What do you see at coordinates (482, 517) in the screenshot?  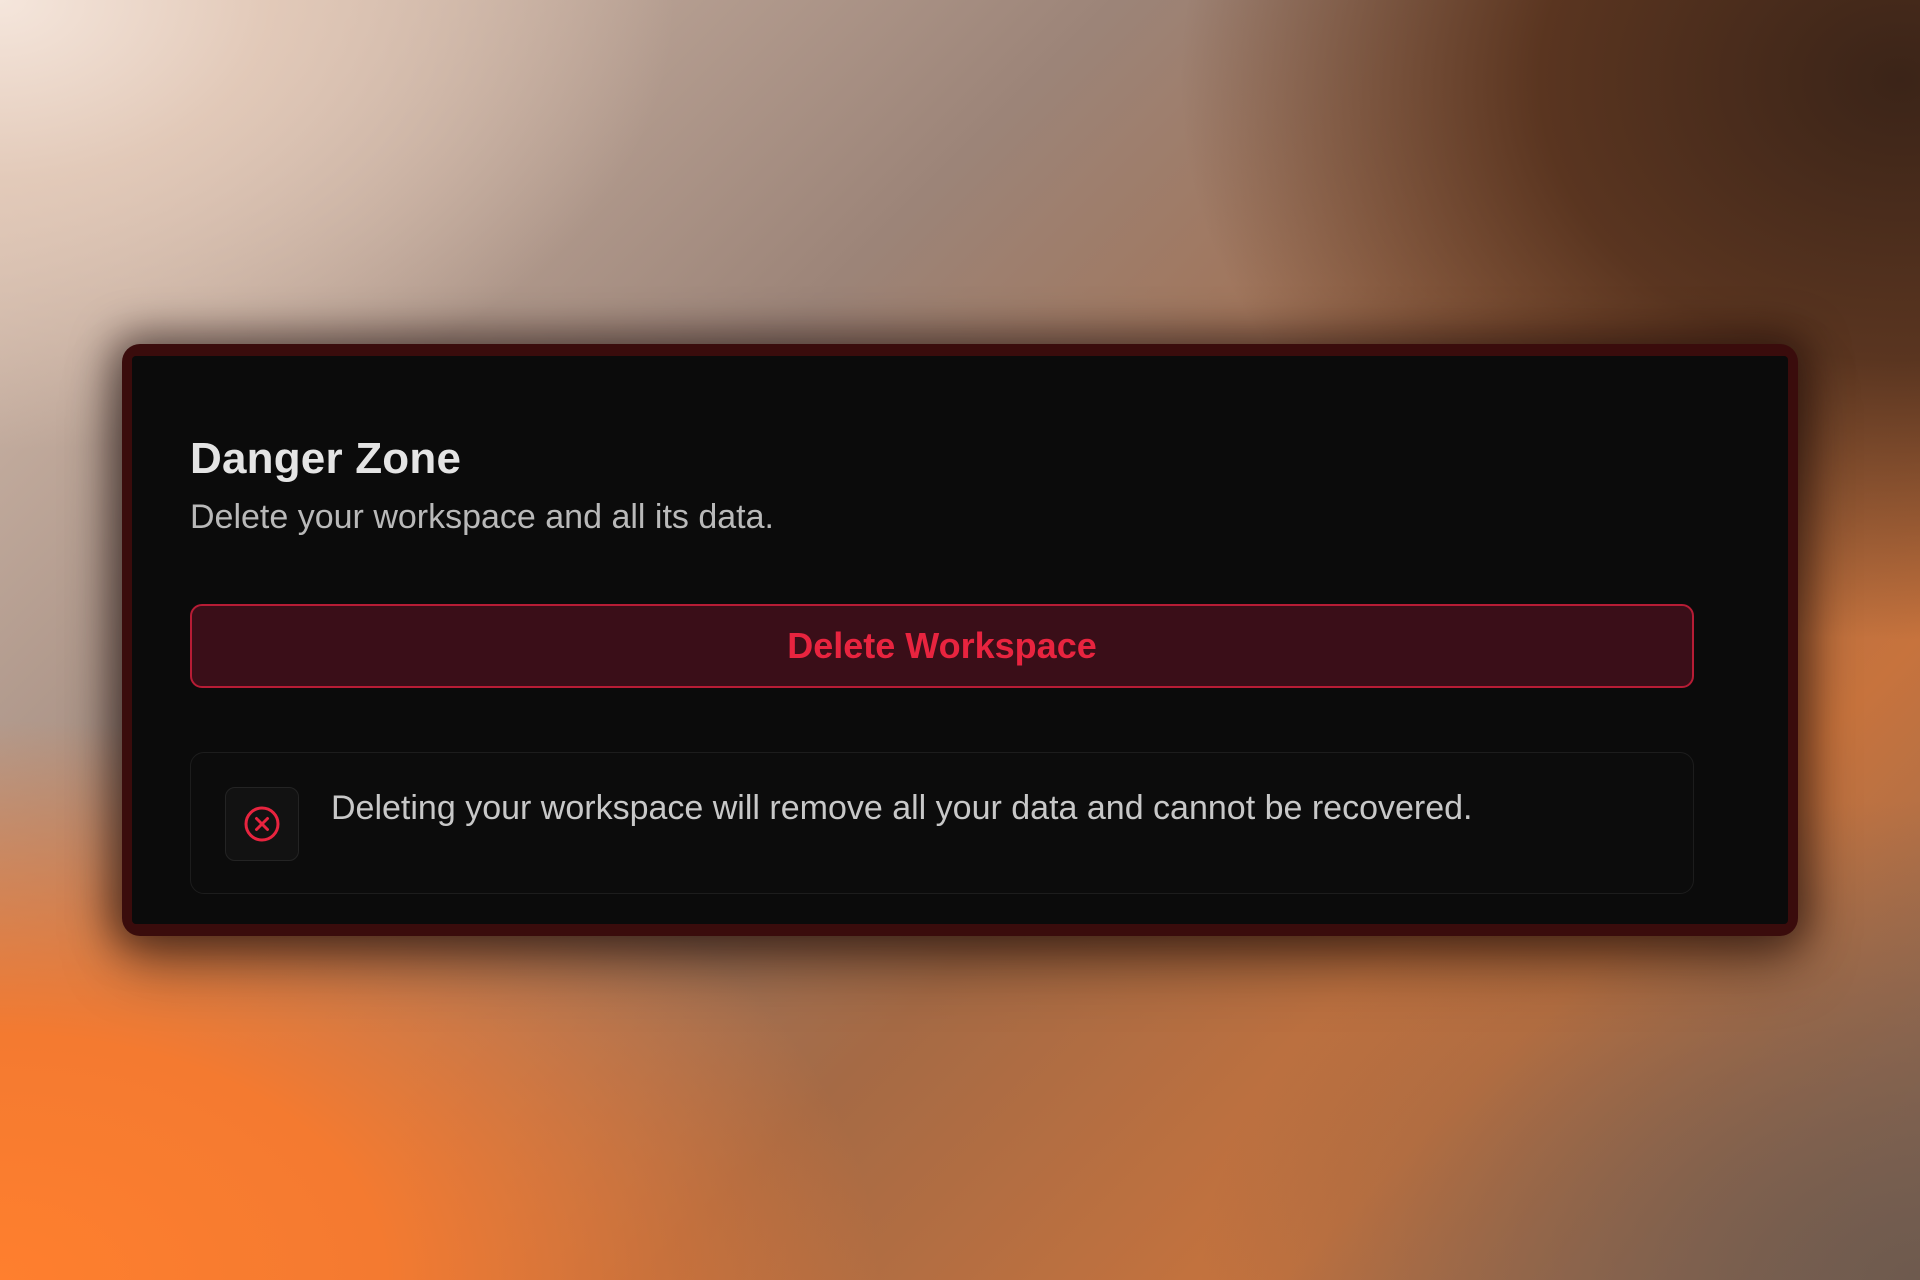 I see `section-subtitle: Delete your workspace and all its data.` at bounding box center [482, 517].